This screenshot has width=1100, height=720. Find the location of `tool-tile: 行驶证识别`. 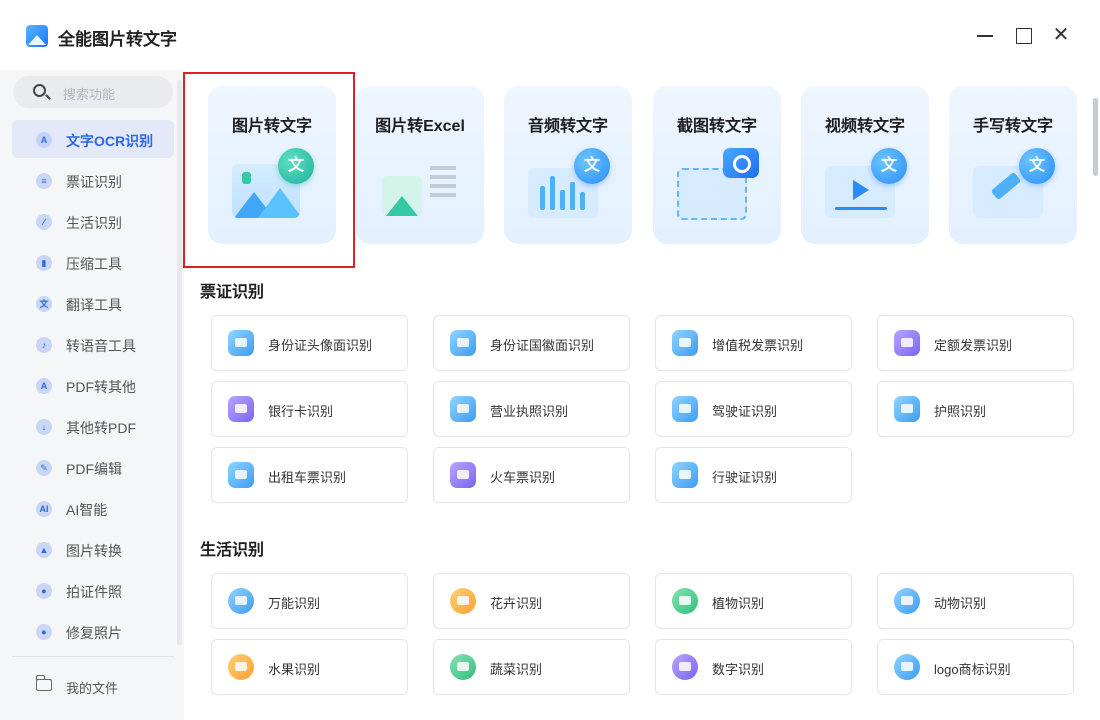

tool-tile: 行驶证识别 is located at coordinates (753, 475).